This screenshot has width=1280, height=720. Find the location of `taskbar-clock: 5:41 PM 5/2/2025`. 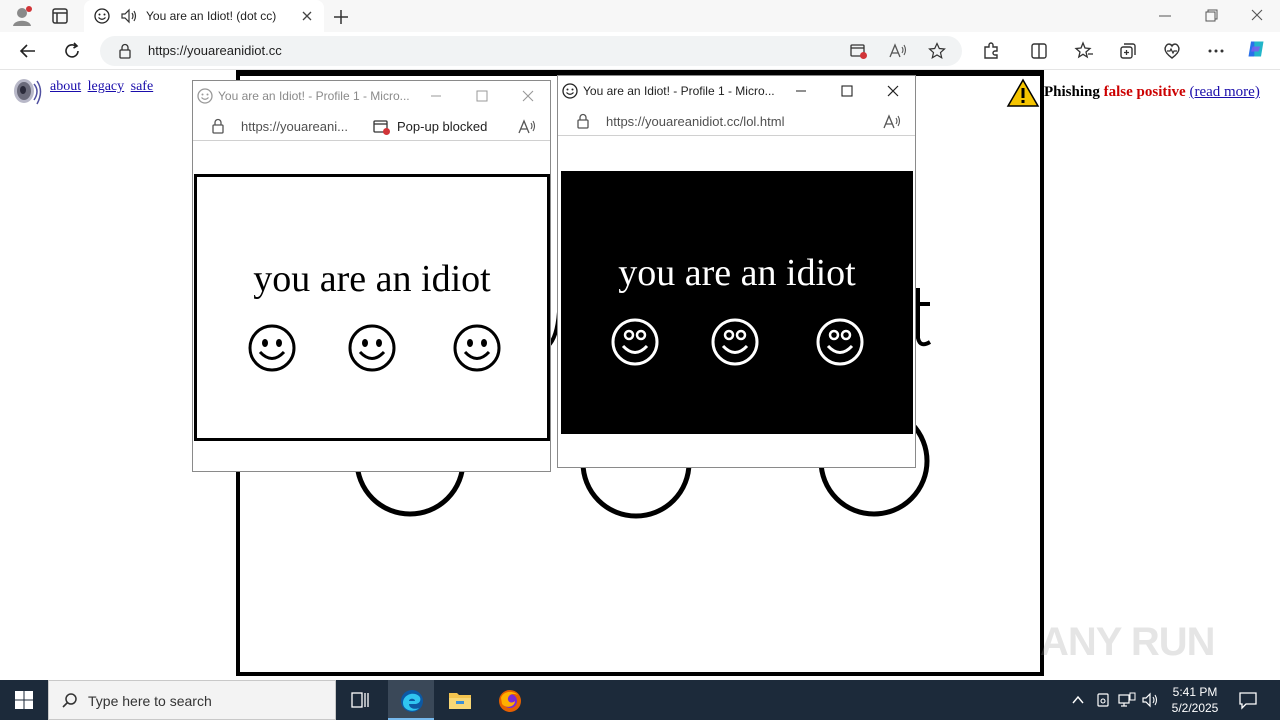

taskbar-clock: 5:41 PM 5/2/2025 is located at coordinates (1195, 700).